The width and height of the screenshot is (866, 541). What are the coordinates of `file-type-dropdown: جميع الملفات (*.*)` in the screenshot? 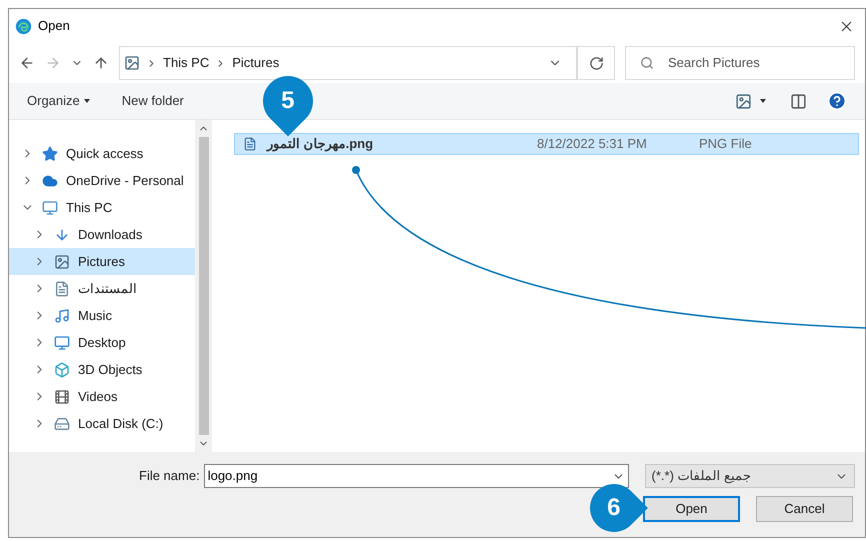 It's located at (749, 476).